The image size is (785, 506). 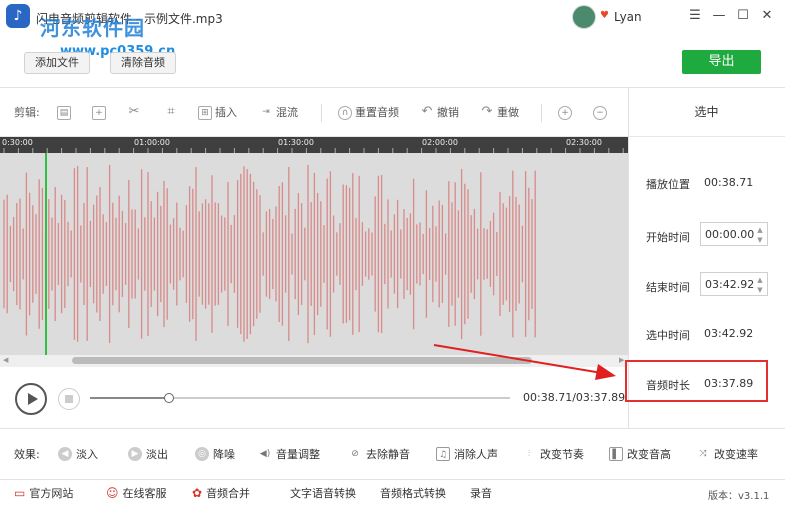 What do you see at coordinates (27, 112) in the screenshot?
I see `edit-label: 剪辑:` at bounding box center [27, 112].